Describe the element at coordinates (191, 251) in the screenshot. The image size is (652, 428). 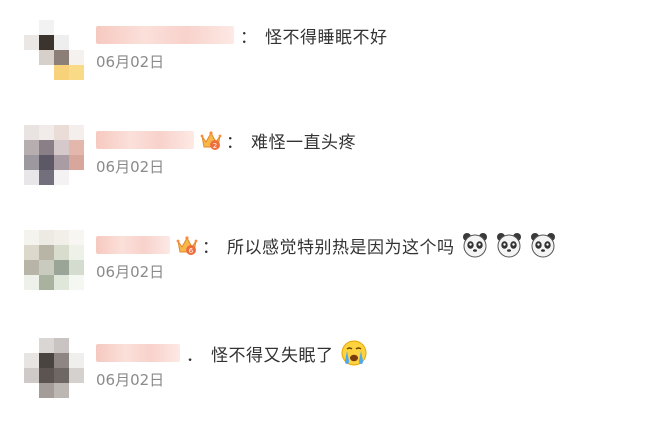
I see `svg-text: 6` at that location.